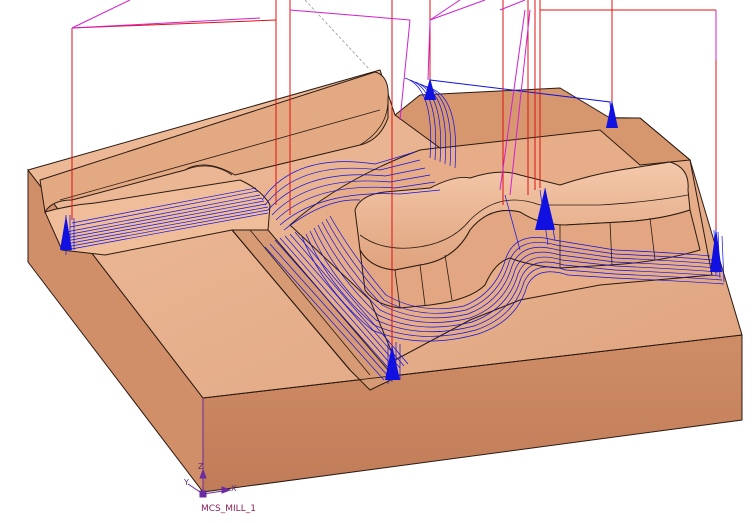  I want to click on mcs-label: MCS_MILL_1, so click(228, 509).